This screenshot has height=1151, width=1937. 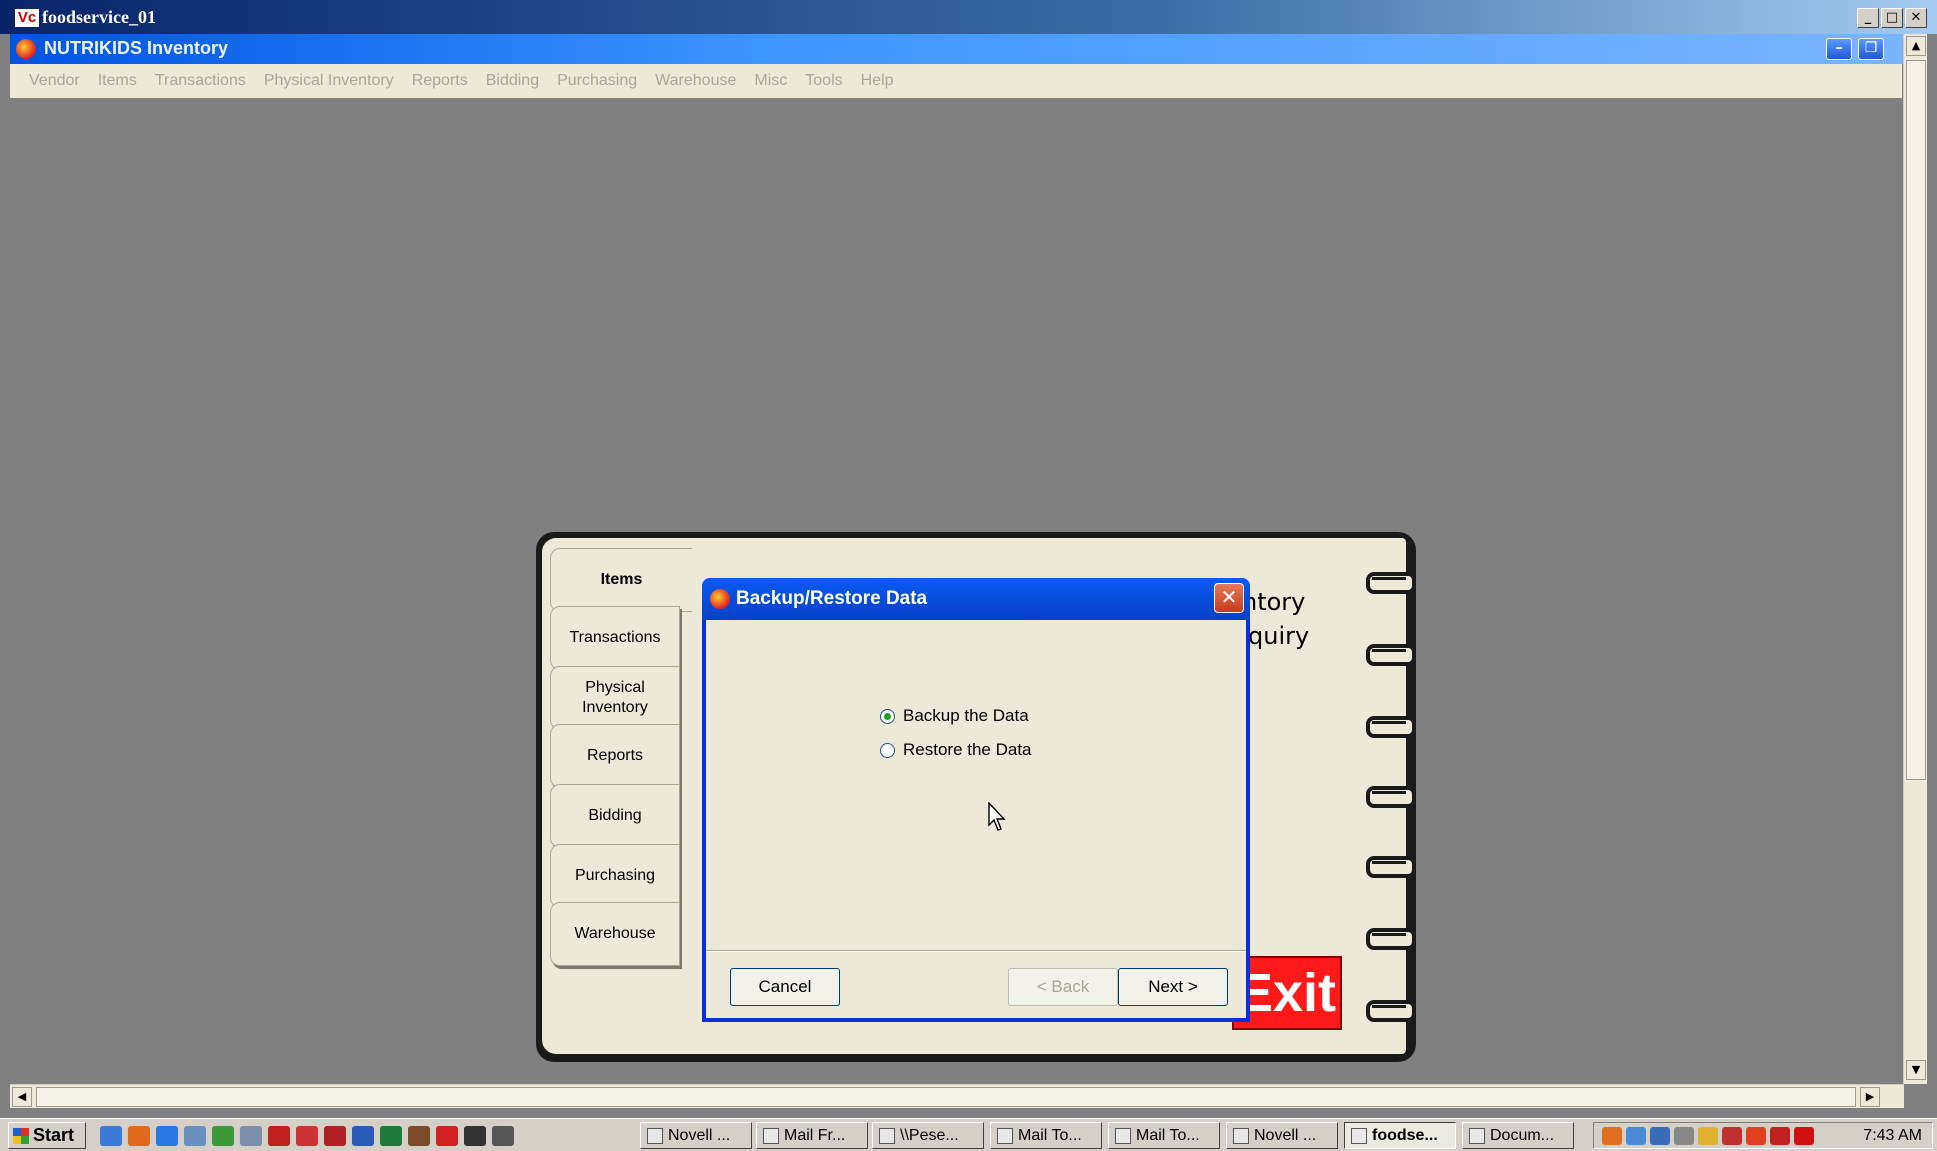 I want to click on dialog-title-bar: Backup/Restore Data ✕, so click(x=976, y=599).